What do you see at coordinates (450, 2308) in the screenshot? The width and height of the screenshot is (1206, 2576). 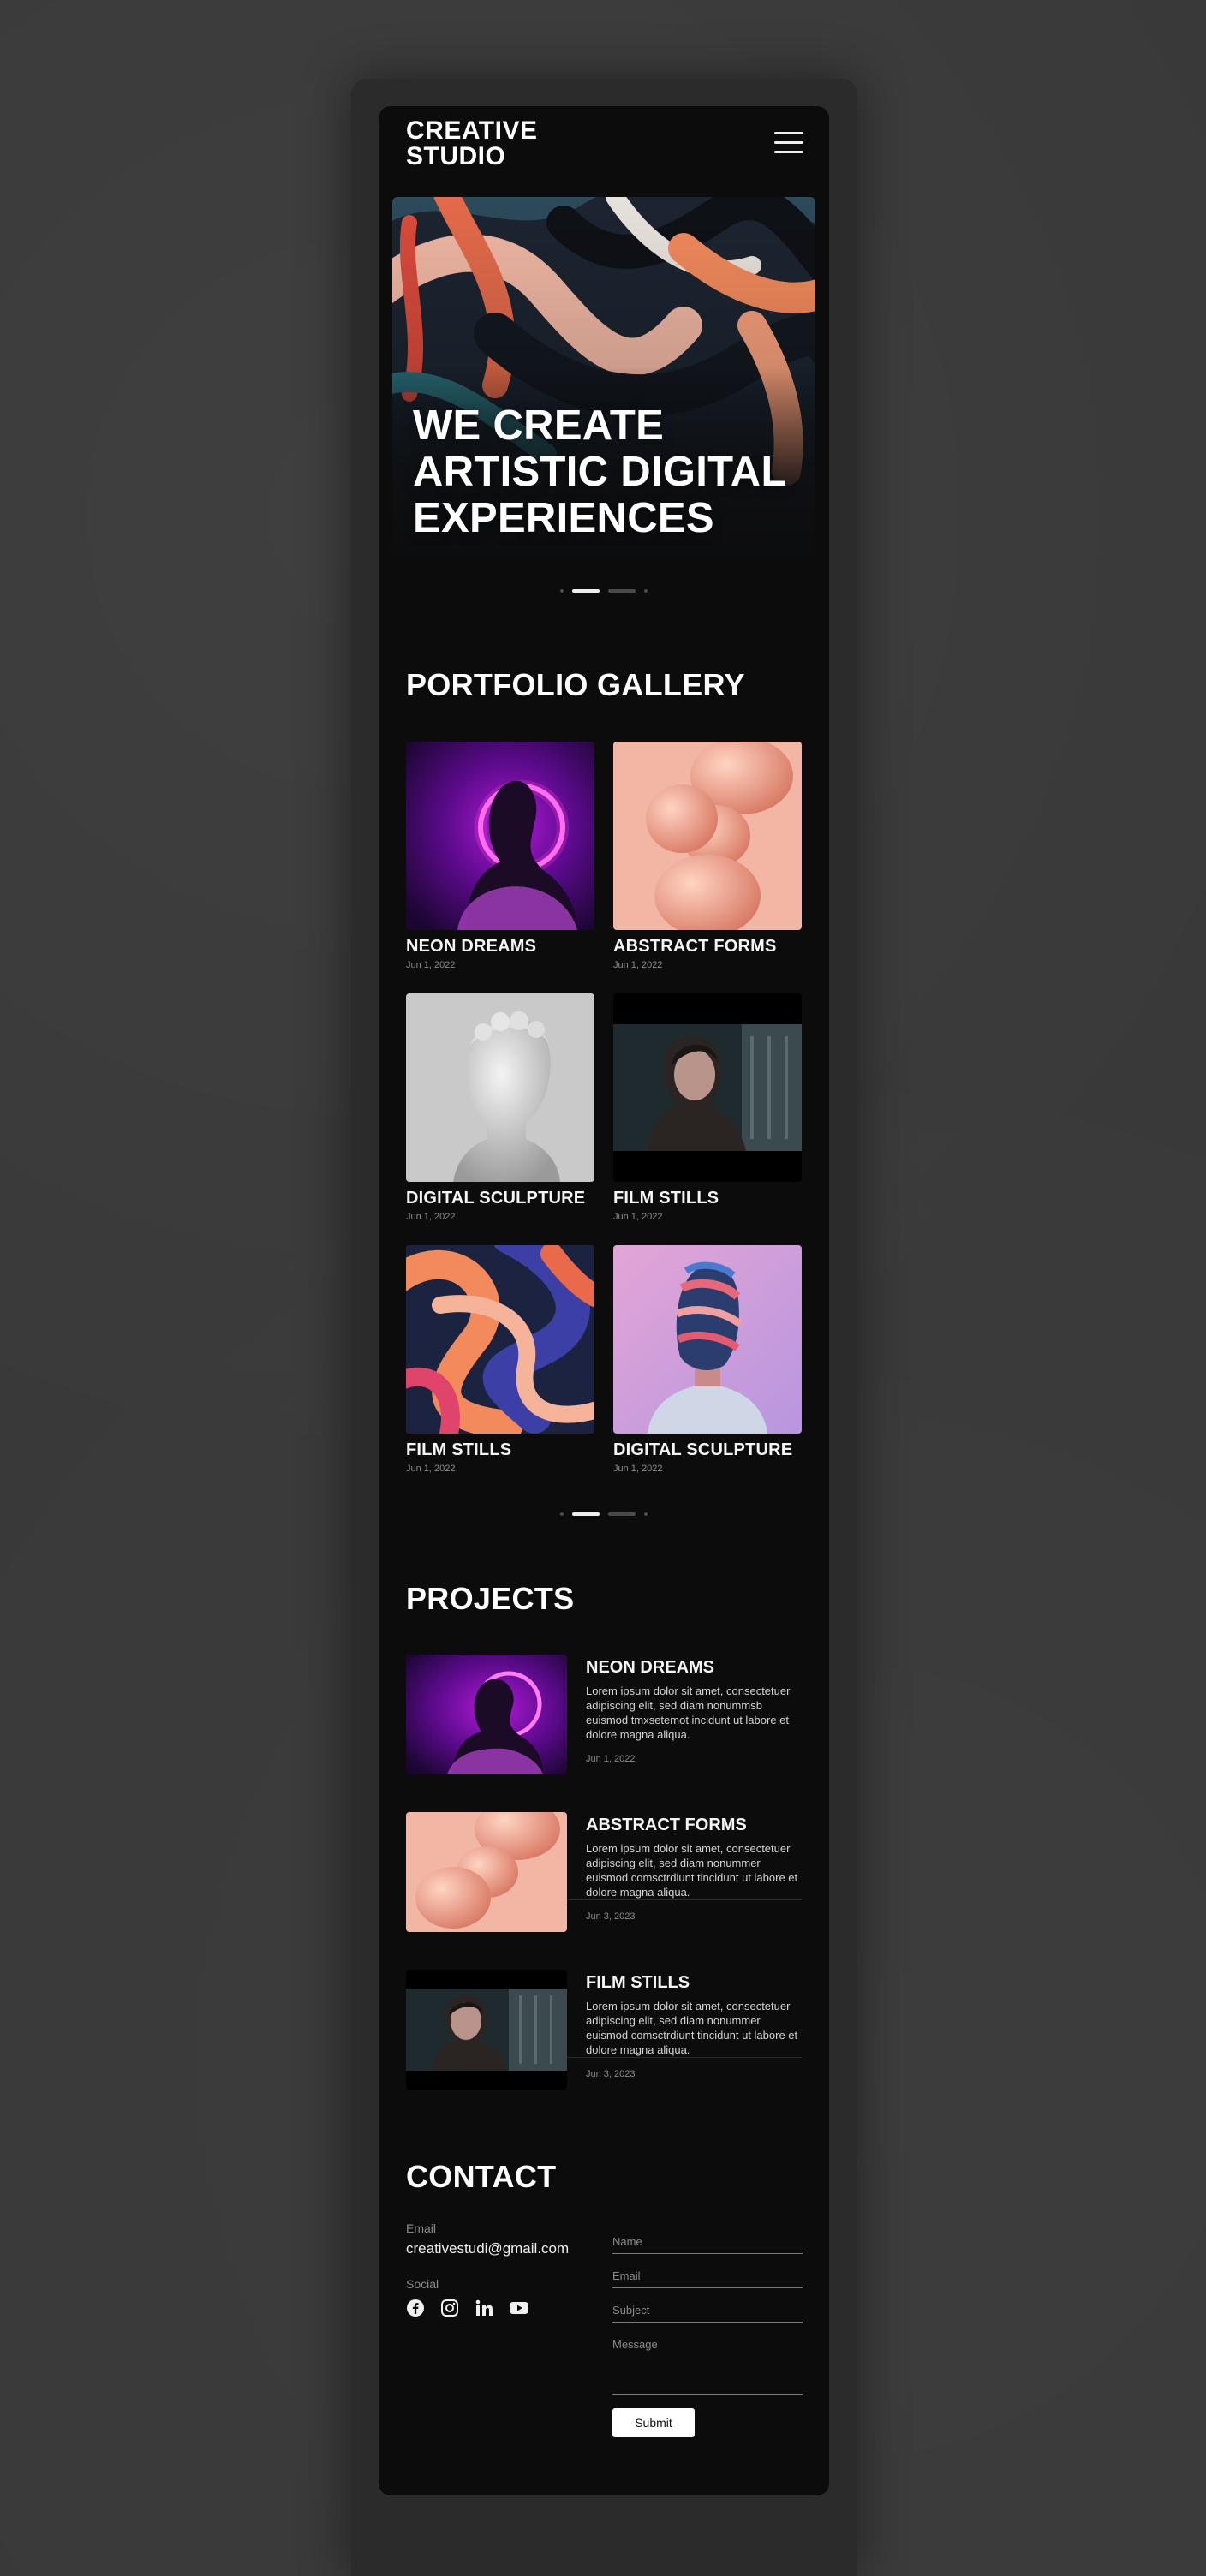 I see `instagram-icon` at bounding box center [450, 2308].